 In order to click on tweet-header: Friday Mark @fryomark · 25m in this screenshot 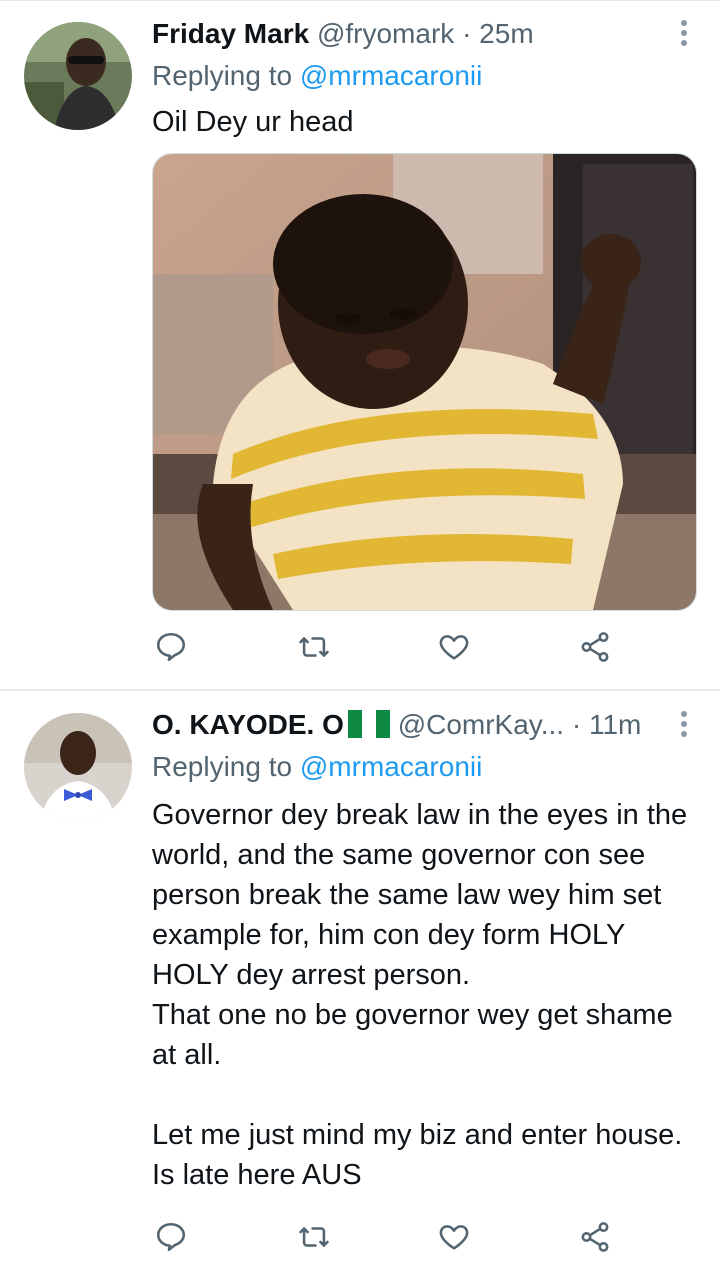, I will do `click(416, 34)`.